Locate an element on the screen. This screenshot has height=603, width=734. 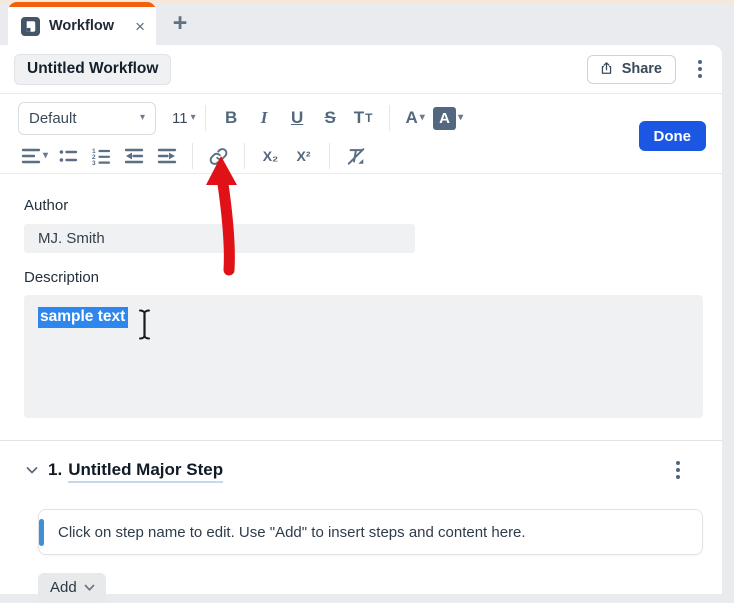
clear-formatting-icon is located at coordinates (355, 156).